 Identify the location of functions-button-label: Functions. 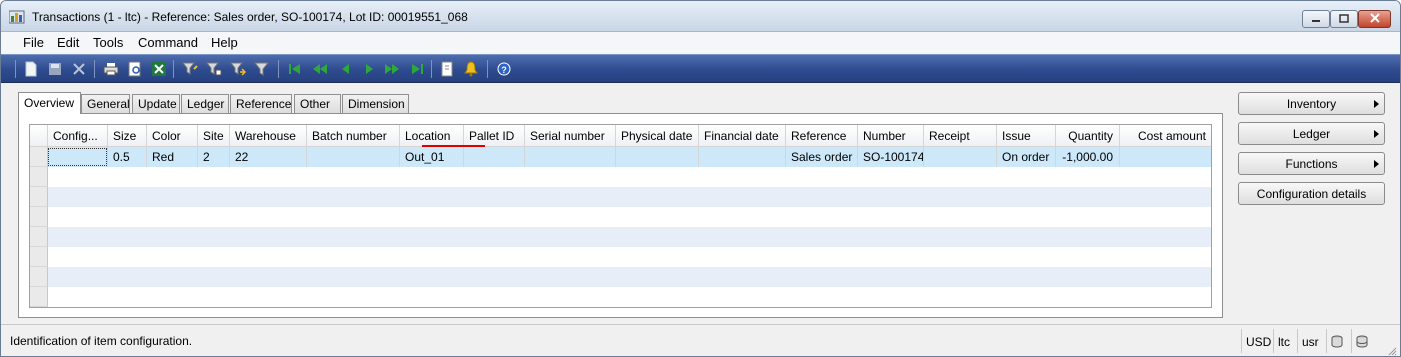
(1311, 164).